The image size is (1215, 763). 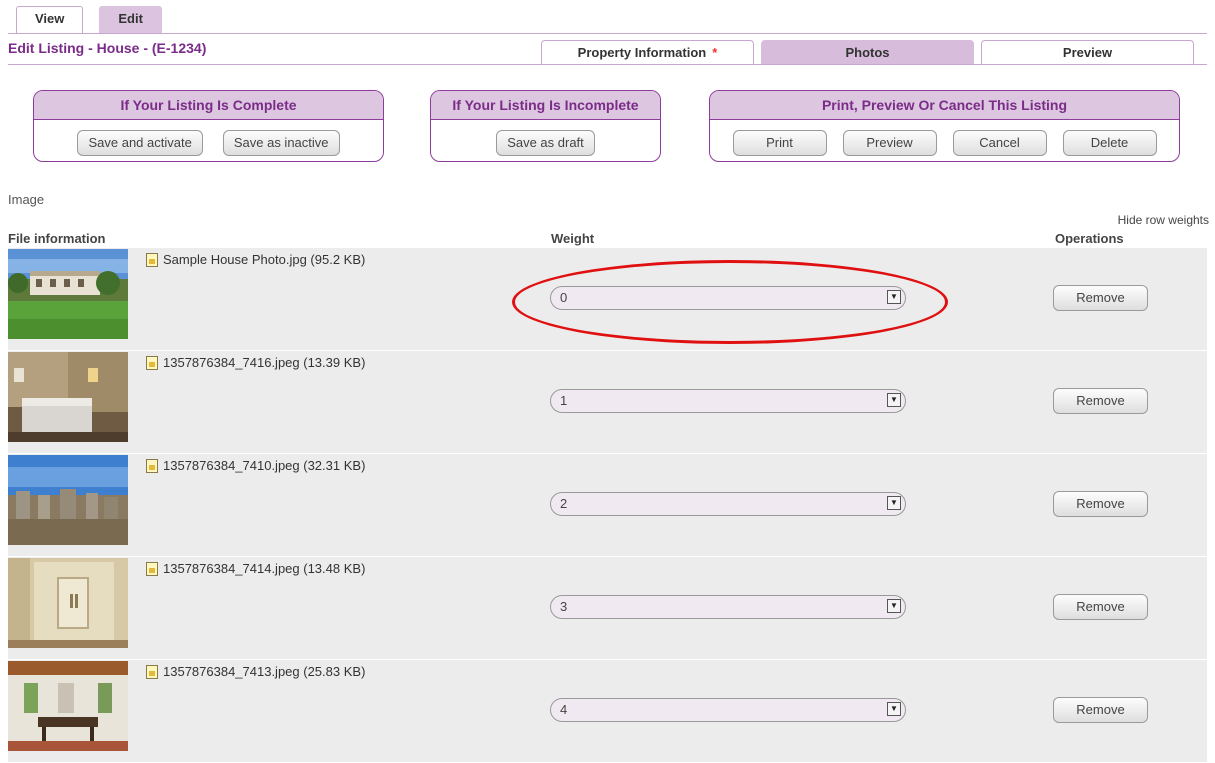 I want to click on tab-photos: Photos, so click(x=867, y=52).